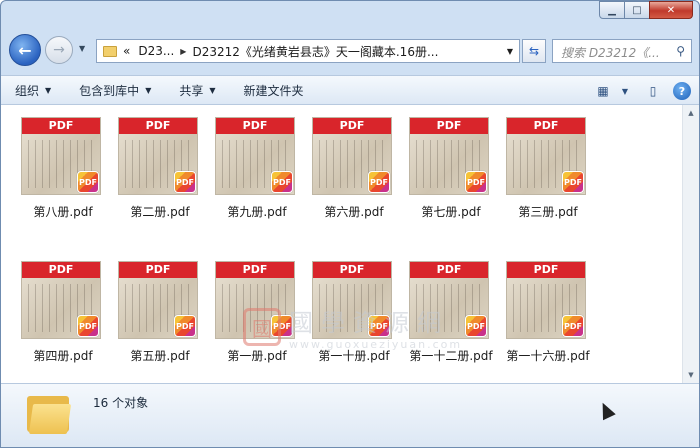 The height and width of the screenshot is (448, 700). I want to click on refresh-button: ⇆, so click(534, 51).